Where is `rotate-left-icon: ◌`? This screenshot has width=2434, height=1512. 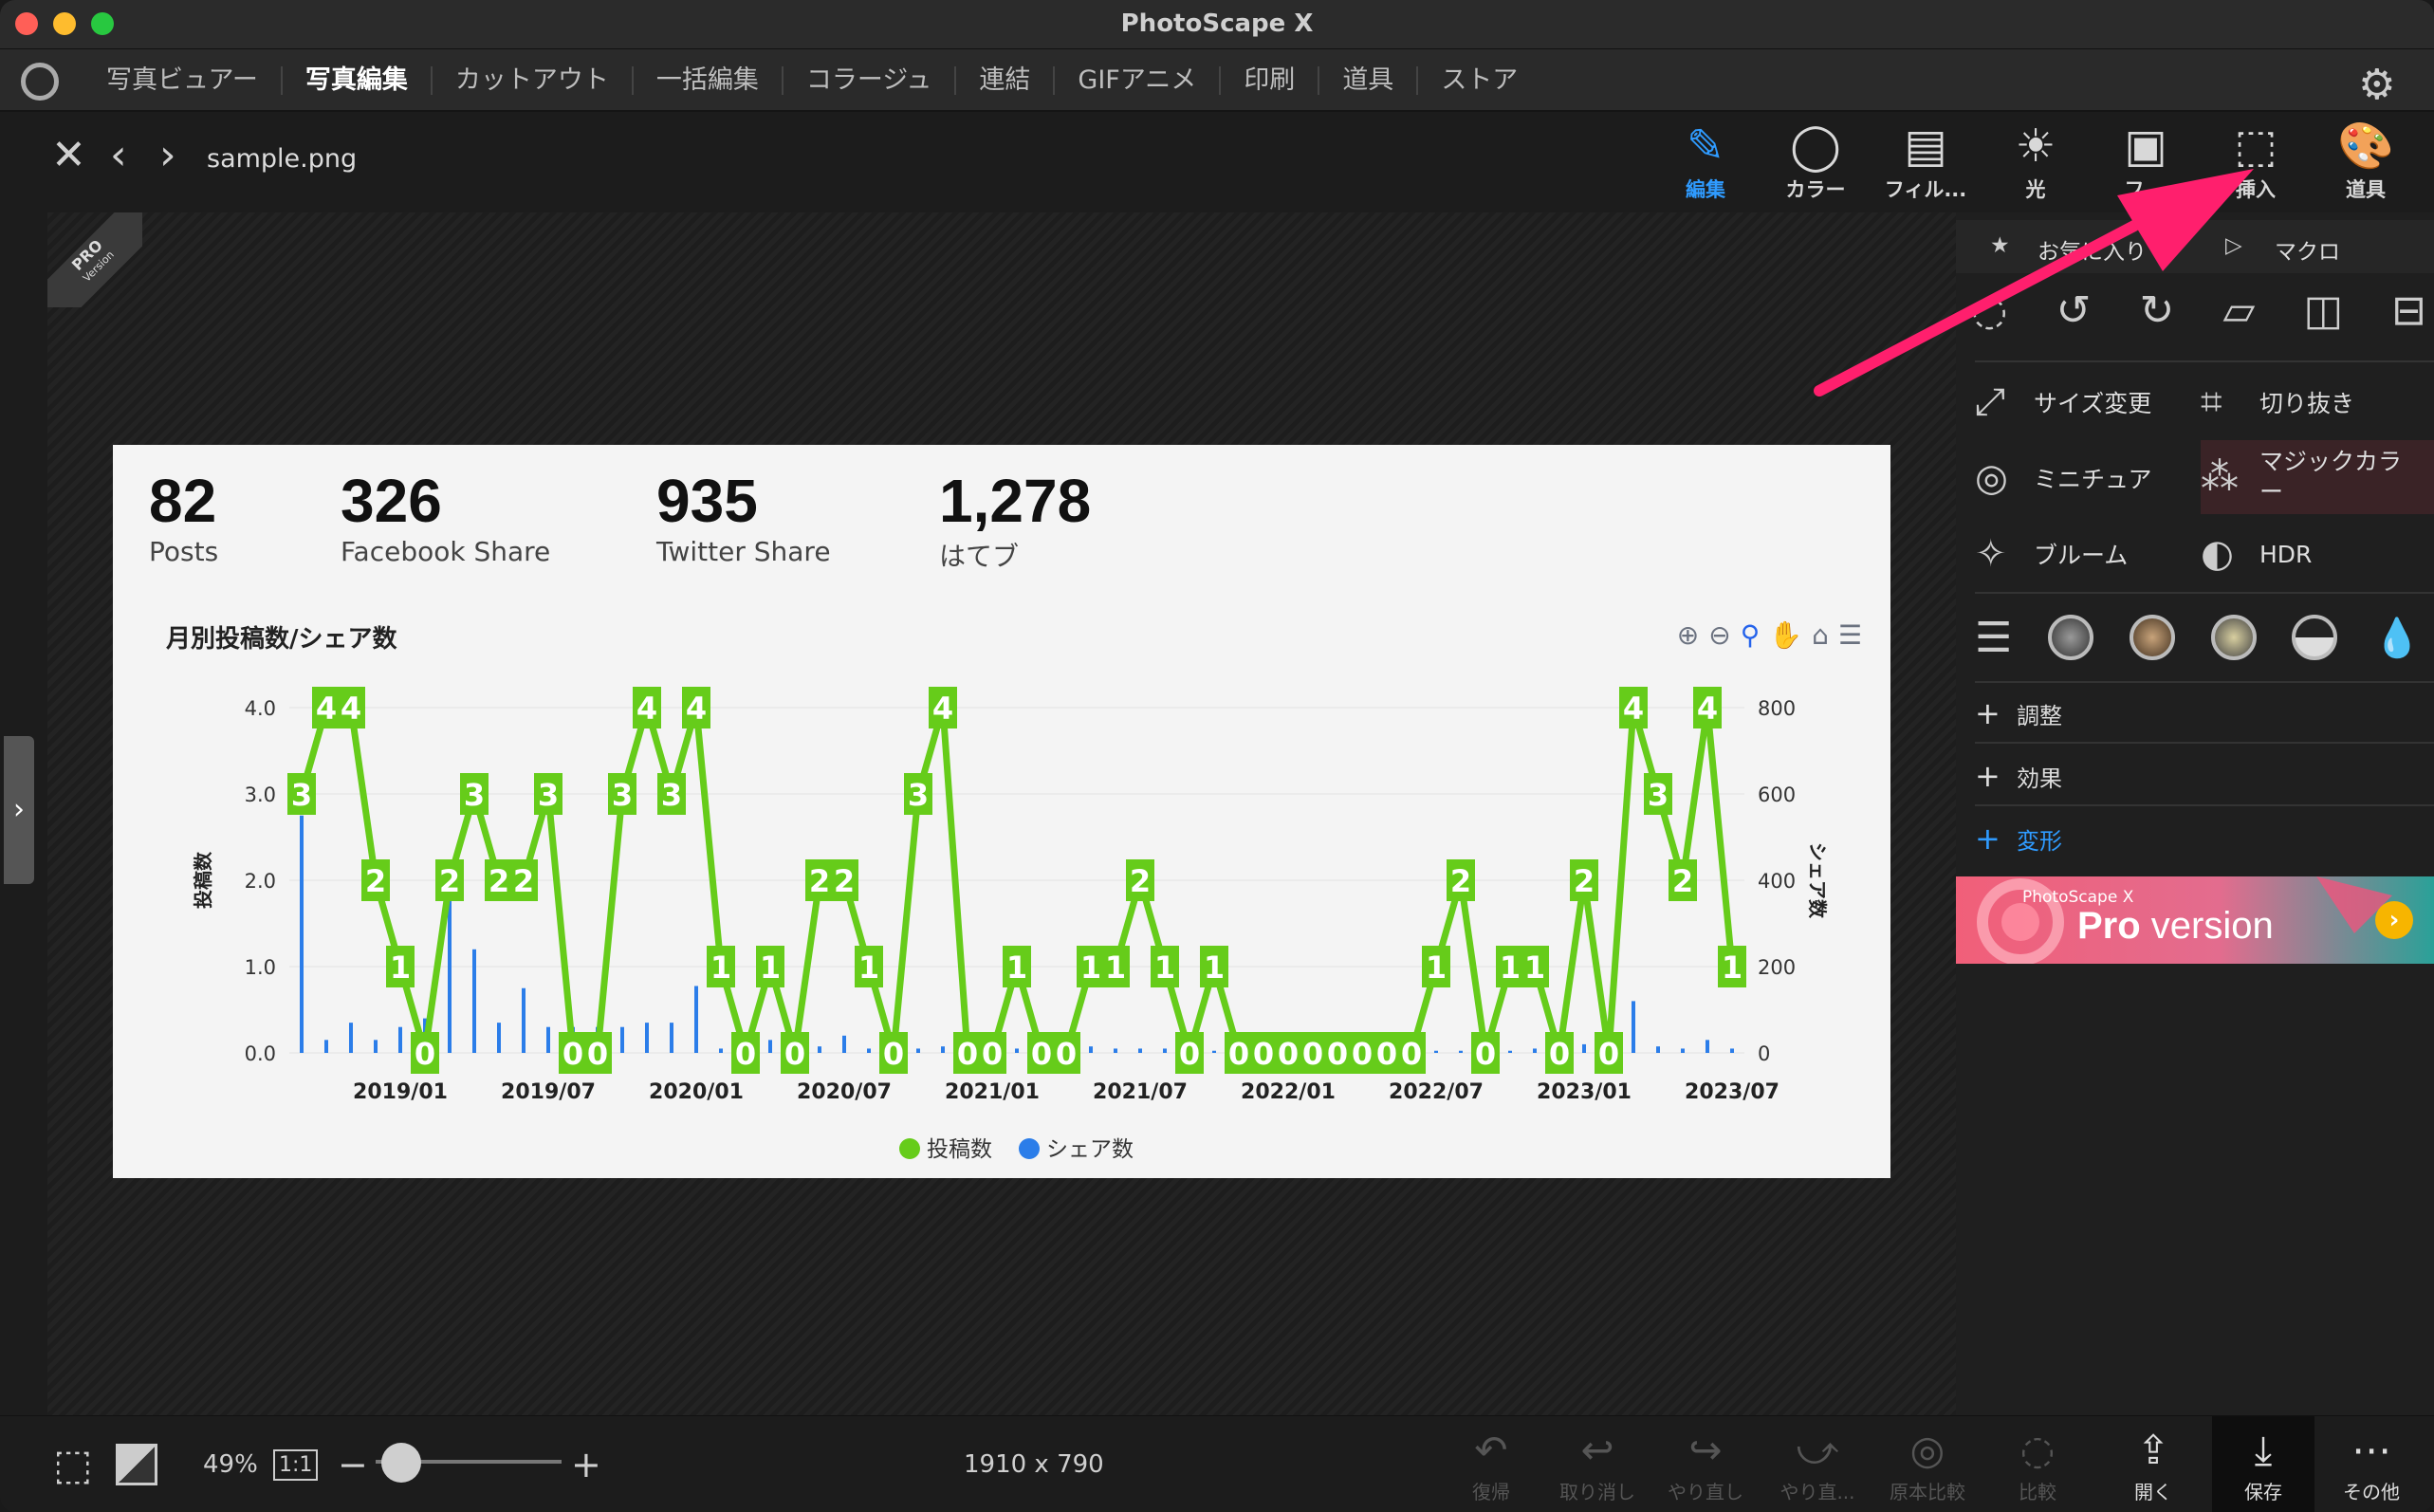 rotate-left-icon: ◌ is located at coordinates (1989, 314).